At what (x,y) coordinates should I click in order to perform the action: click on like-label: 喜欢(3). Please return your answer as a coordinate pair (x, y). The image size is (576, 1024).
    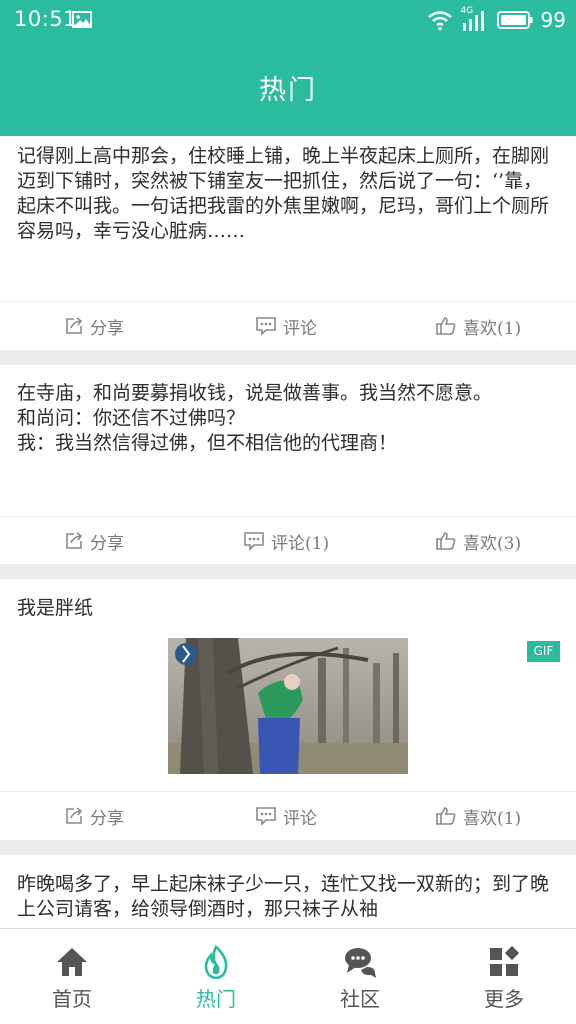
    Looking at the image, I should click on (492, 543).